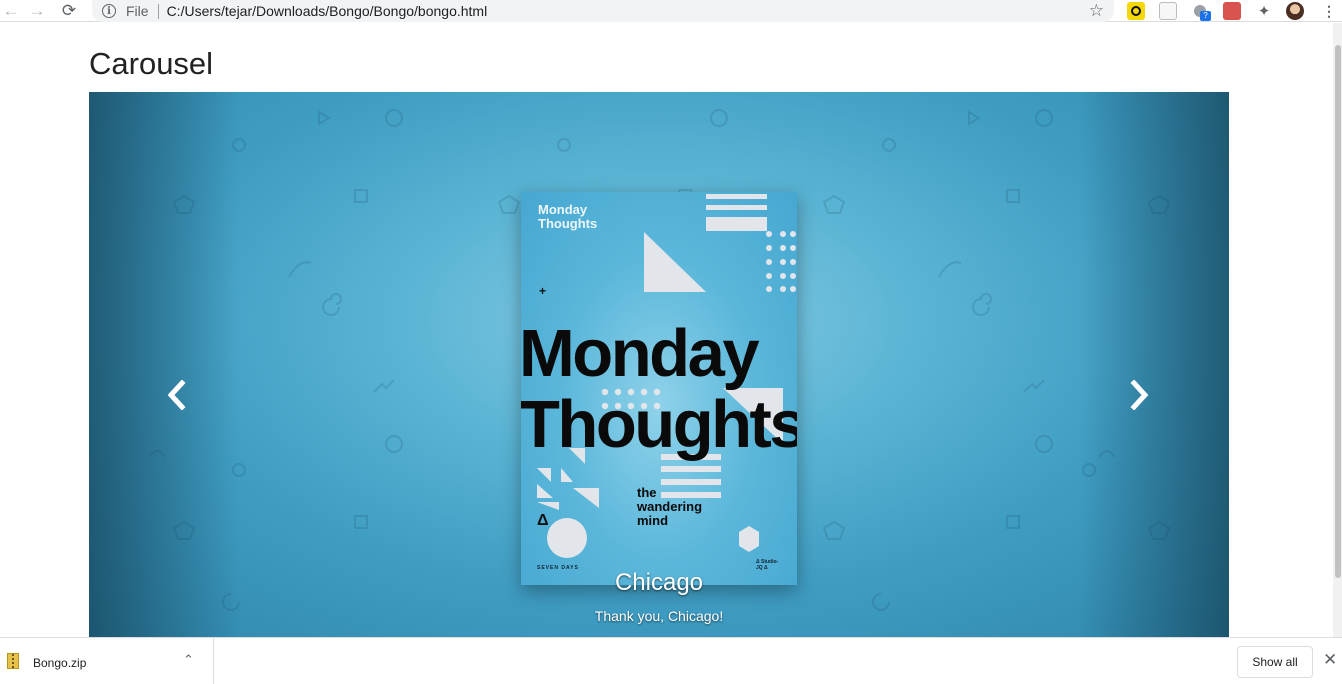 The height and width of the screenshot is (684, 1342). Describe the element at coordinates (59, 663) in the screenshot. I see `download-file-name: Bongo.zip` at that location.